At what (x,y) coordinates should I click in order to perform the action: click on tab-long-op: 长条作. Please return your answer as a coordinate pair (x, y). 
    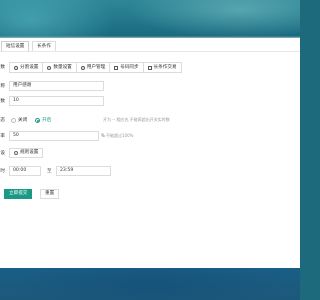
    Looking at the image, I should click on (44, 46).